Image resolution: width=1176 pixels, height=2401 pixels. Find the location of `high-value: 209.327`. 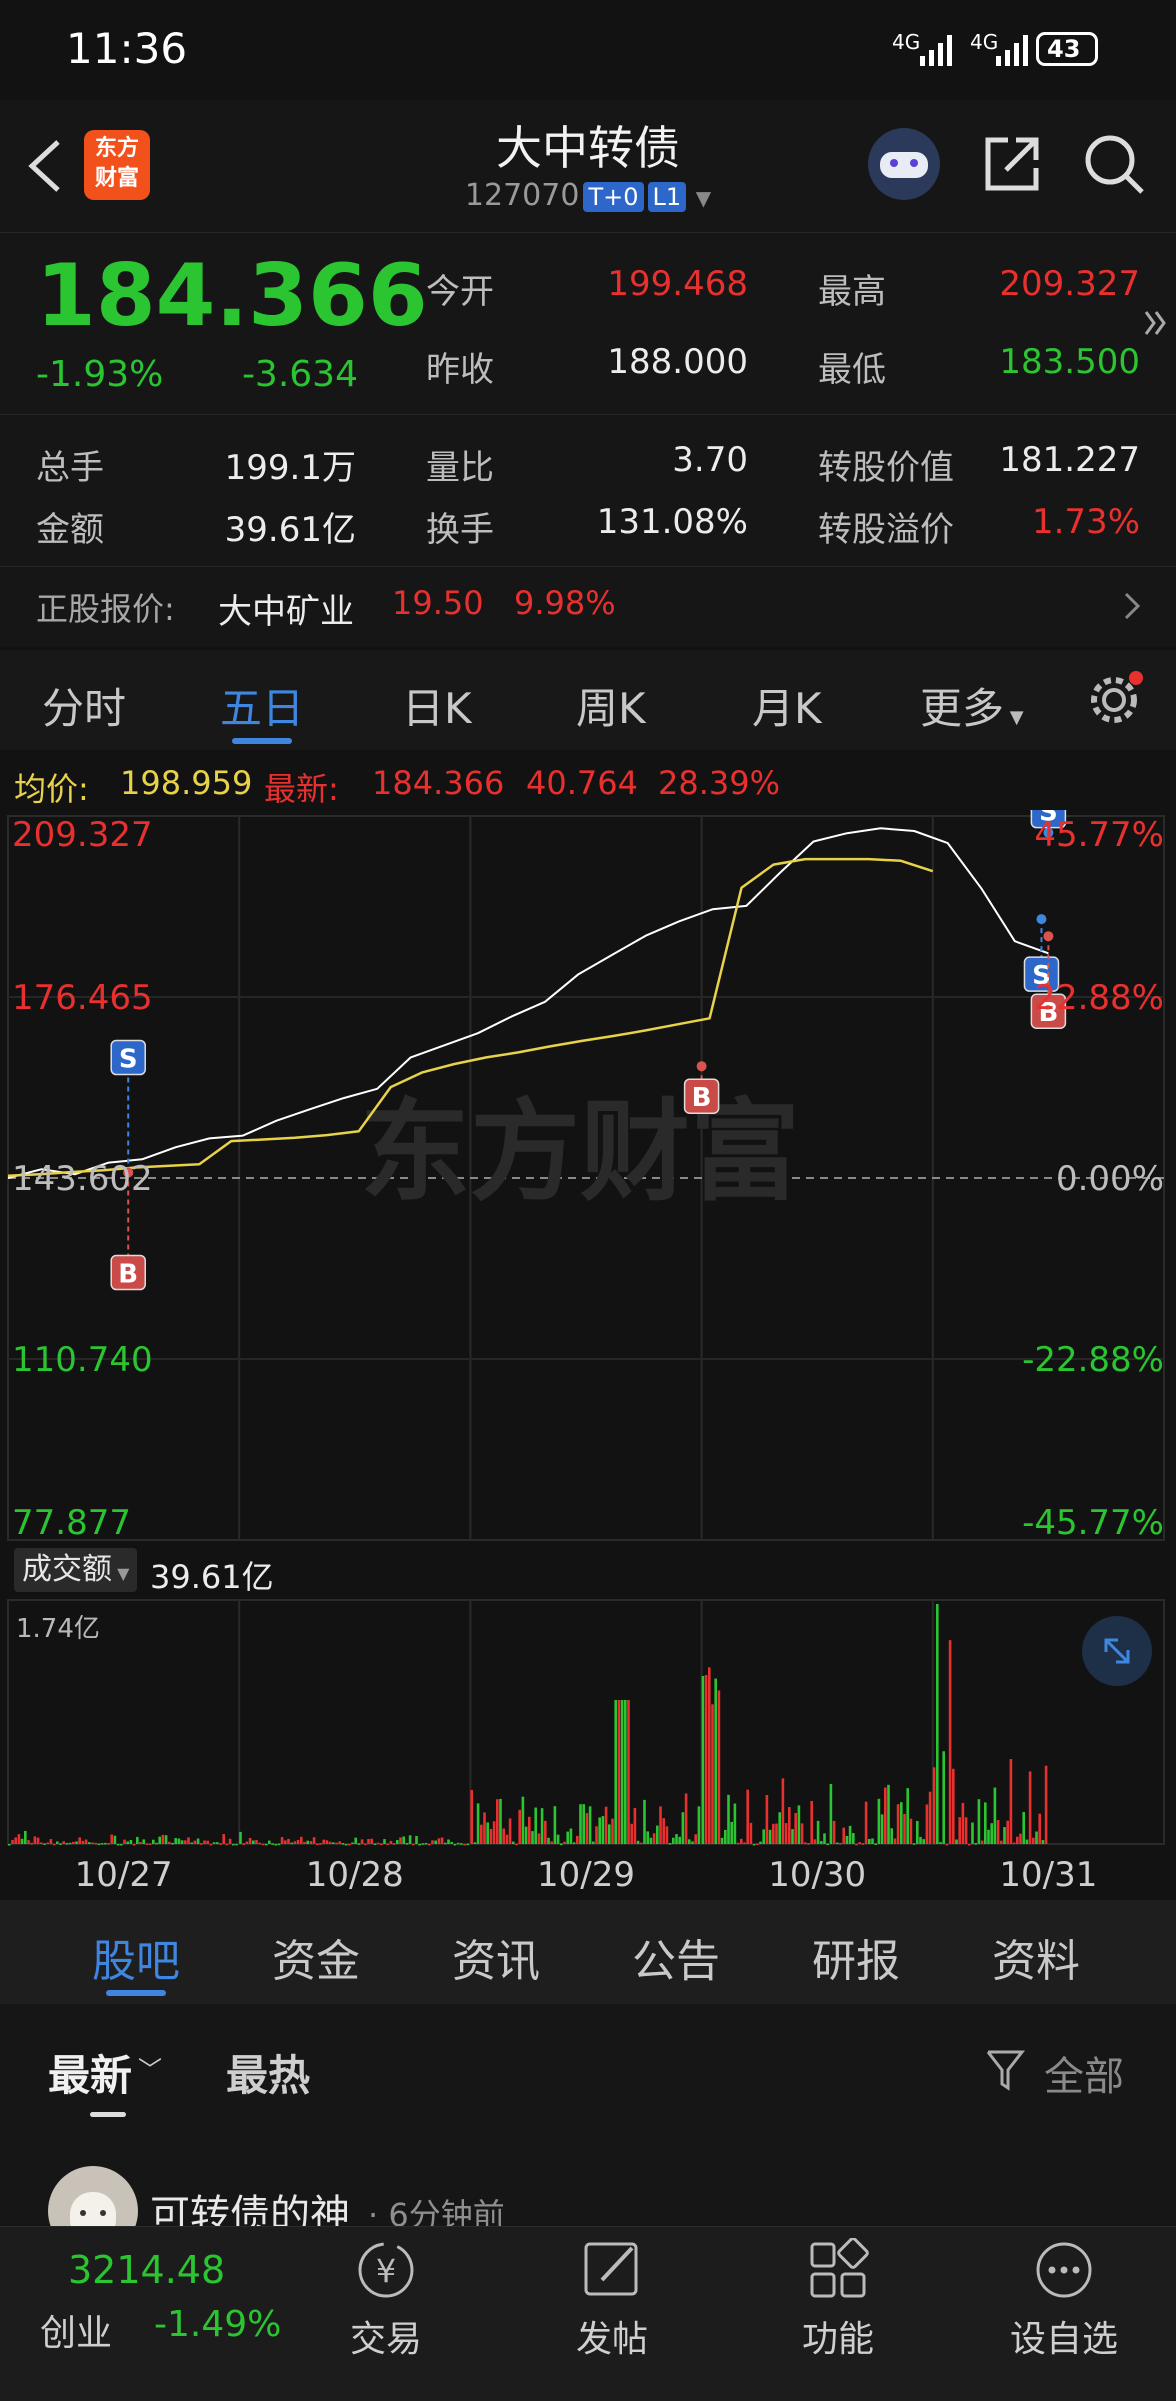

high-value: 209.327 is located at coordinates (1069, 284).